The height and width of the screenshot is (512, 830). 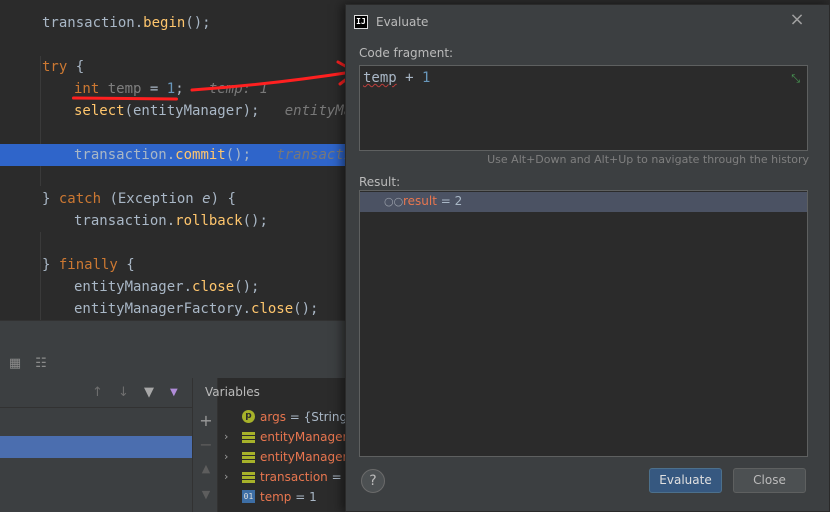 I want to click on variable-value: = 1, so click(x=304, y=497).